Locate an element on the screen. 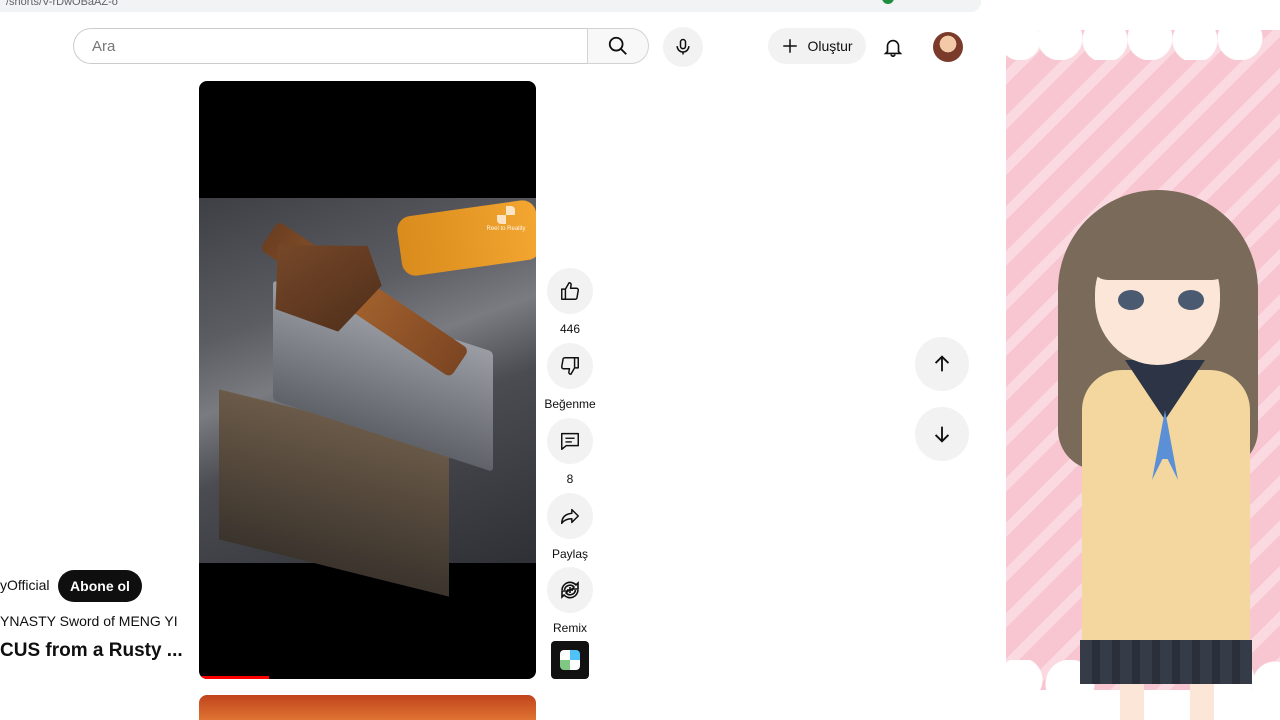  remix-action: Remix is located at coordinates (570, 601).